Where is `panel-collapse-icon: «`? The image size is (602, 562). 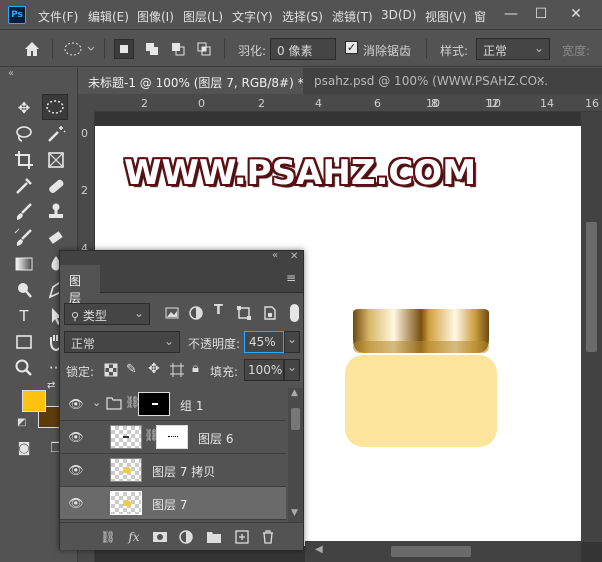
panel-collapse-icon: « is located at coordinates (275, 255).